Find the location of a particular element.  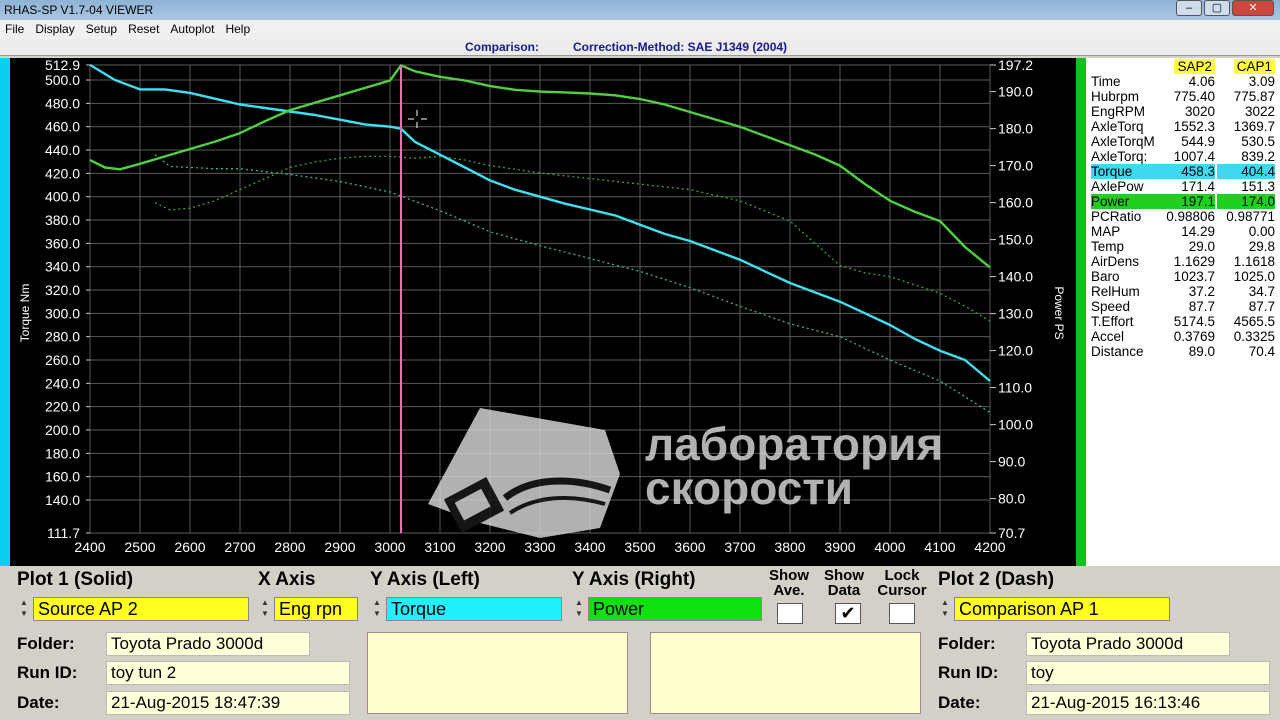

show-data-checkbox: ✔ is located at coordinates (848, 613).